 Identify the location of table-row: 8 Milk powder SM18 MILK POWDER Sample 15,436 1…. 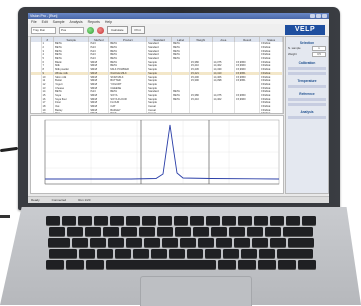
(157, 69).